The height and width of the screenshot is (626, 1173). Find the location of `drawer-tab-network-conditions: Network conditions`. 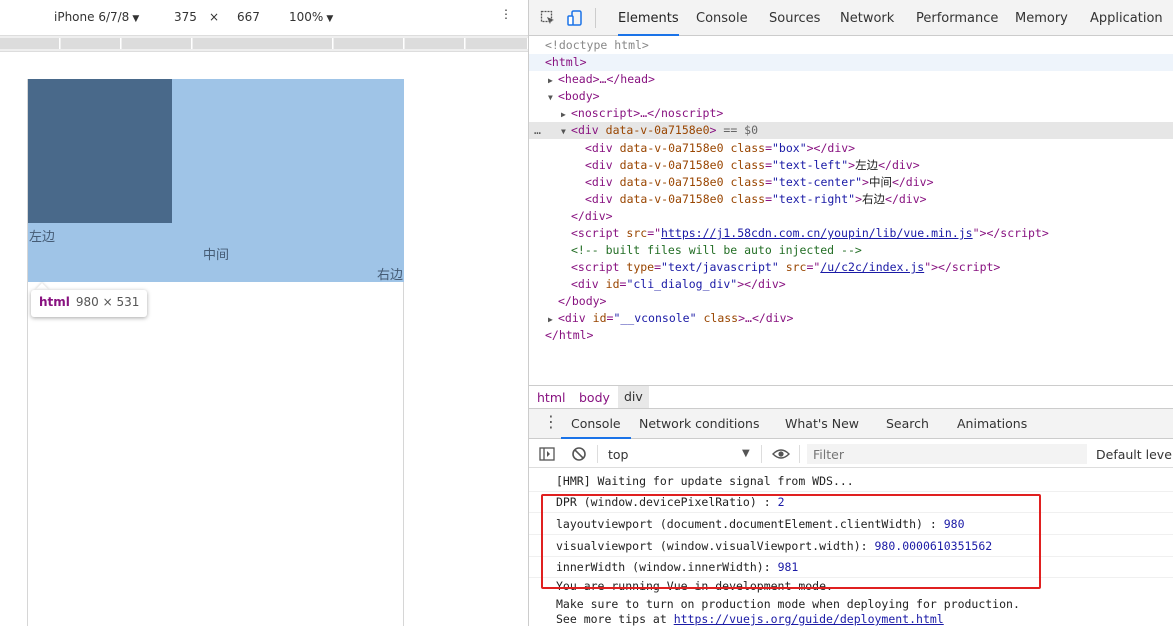

drawer-tab-network-conditions: Network conditions is located at coordinates (699, 424).